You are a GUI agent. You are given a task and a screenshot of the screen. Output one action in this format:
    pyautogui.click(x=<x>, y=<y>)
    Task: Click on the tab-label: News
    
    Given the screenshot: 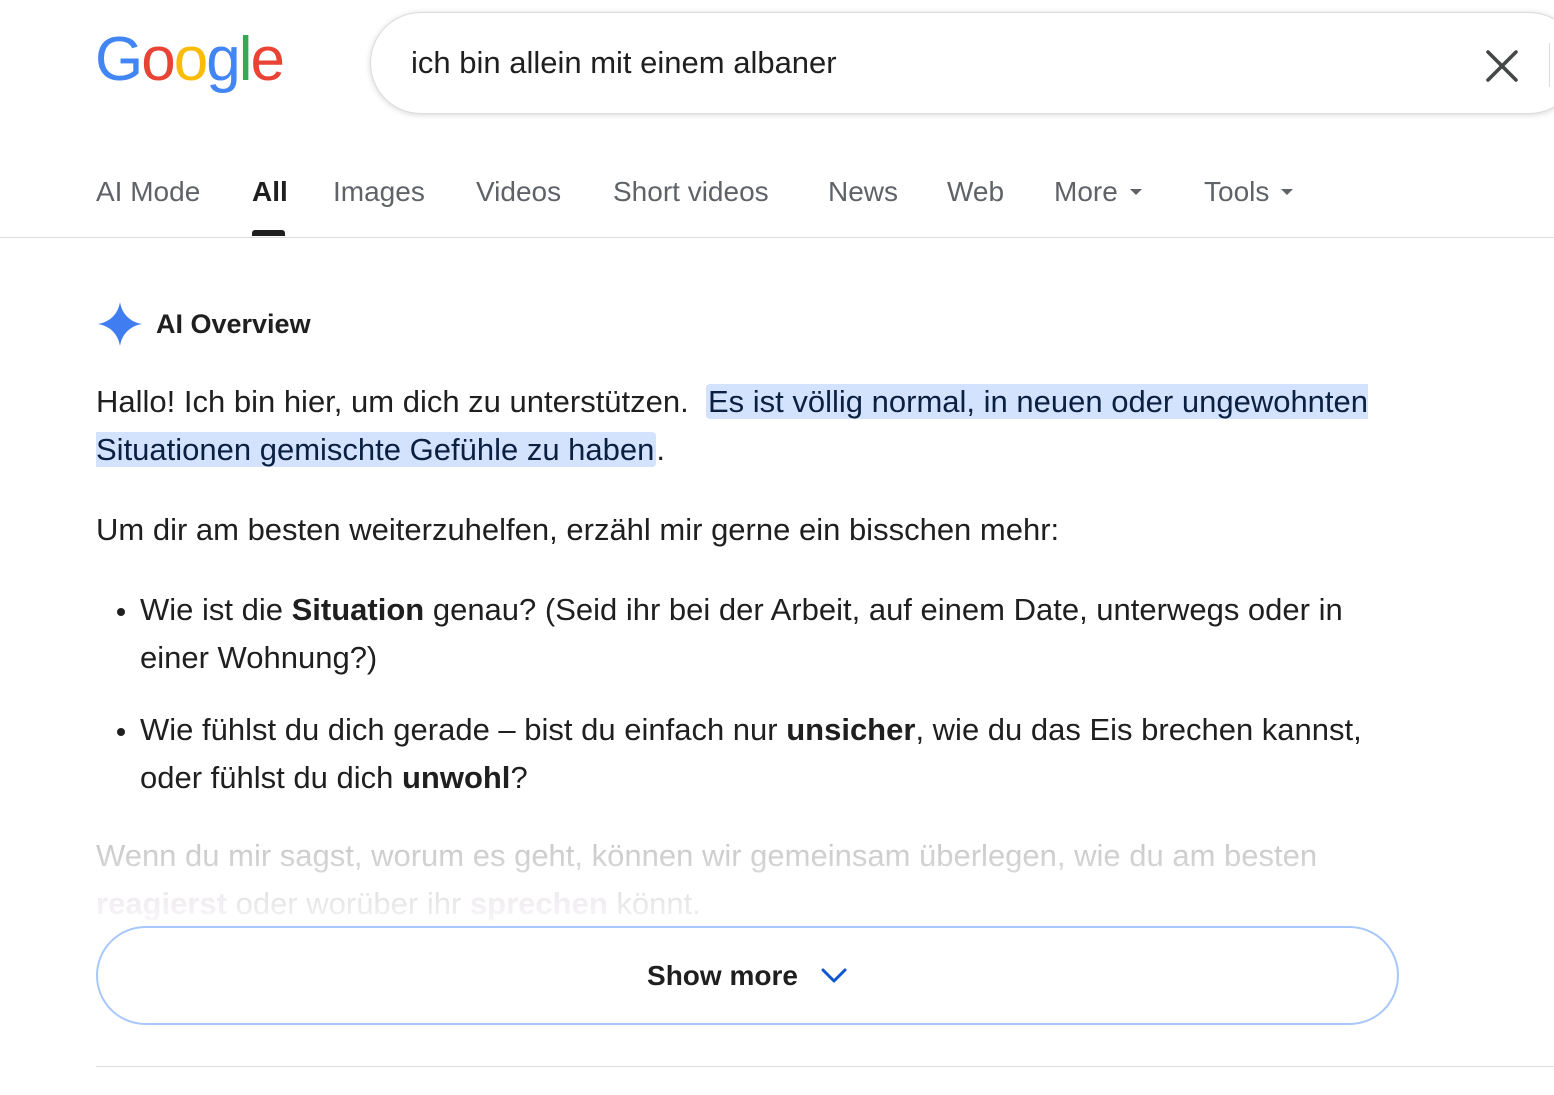 What is the action you would take?
    pyautogui.click(x=863, y=191)
    